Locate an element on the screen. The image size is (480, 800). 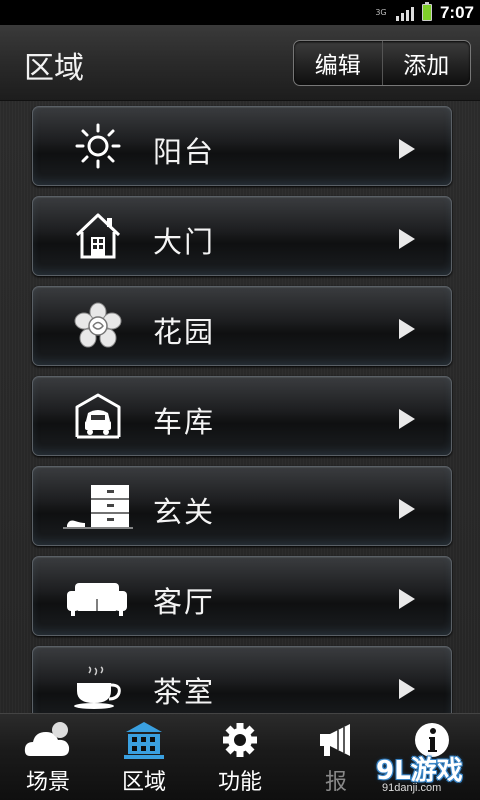
nav-label: 场景 is located at coordinates (47, 782).